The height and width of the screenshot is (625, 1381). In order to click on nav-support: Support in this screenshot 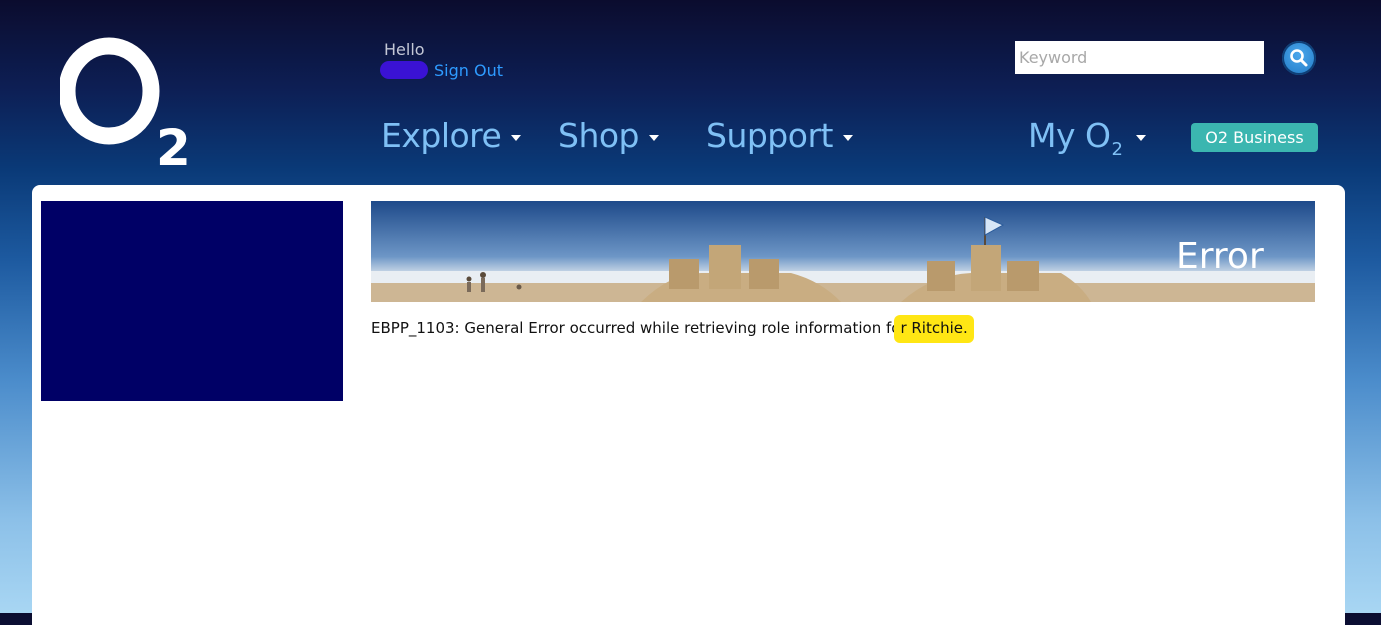, I will do `click(779, 135)`.